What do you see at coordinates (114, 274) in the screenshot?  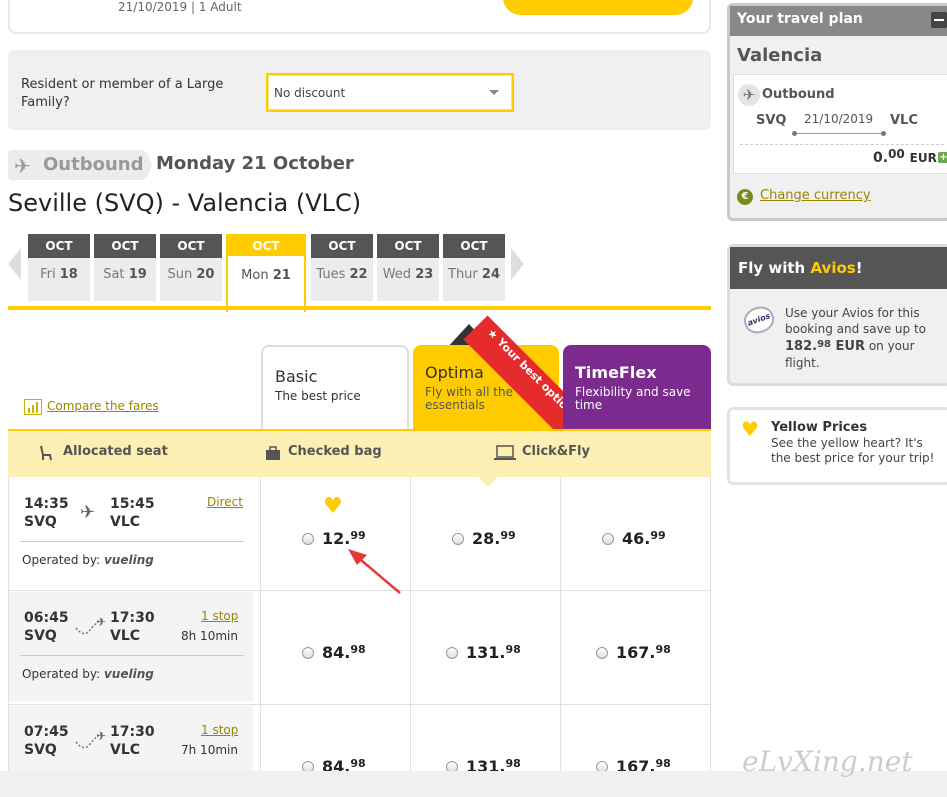 I see `day-weekday: Sat` at bounding box center [114, 274].